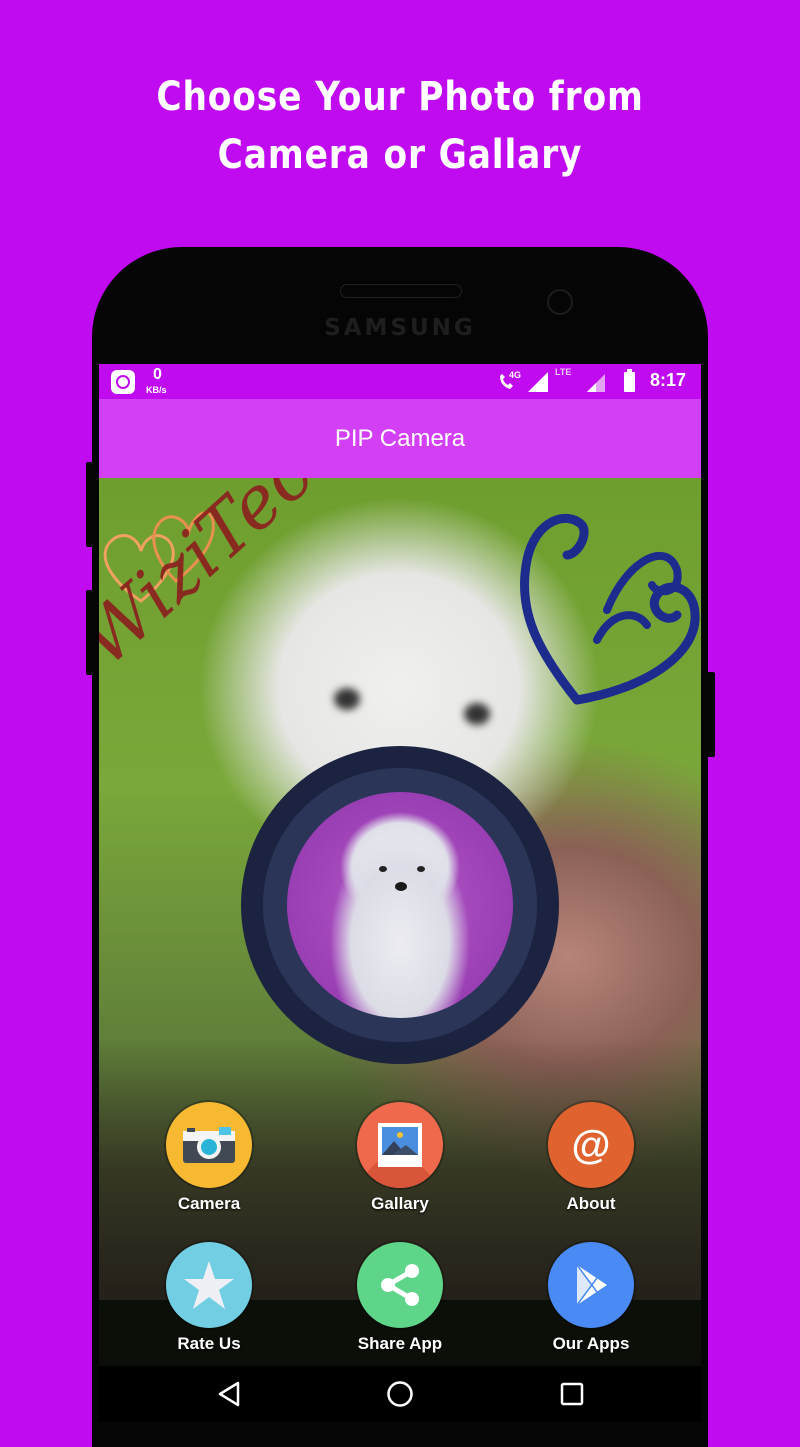  Describe the element at coordinates (400, 1145) in the screenshot. I see `gallery-icon` at that location.